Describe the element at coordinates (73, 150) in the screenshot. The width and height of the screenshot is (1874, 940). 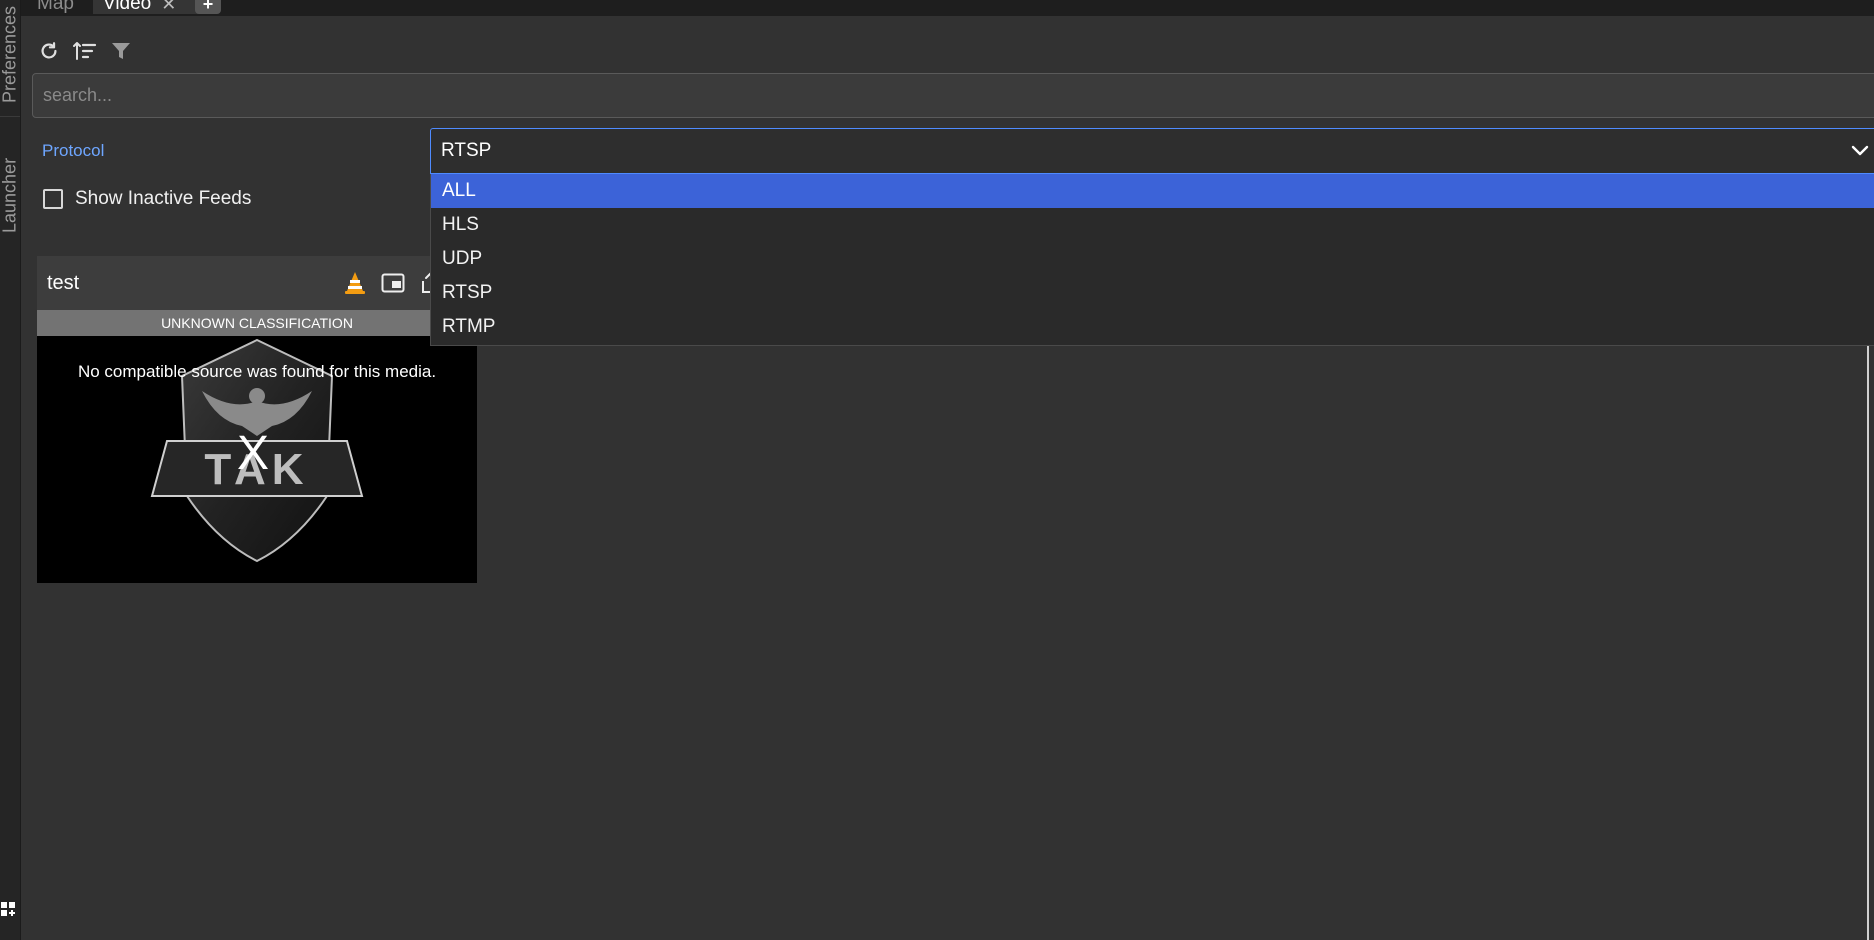
I see `protocol-label: Protocol` at that location.